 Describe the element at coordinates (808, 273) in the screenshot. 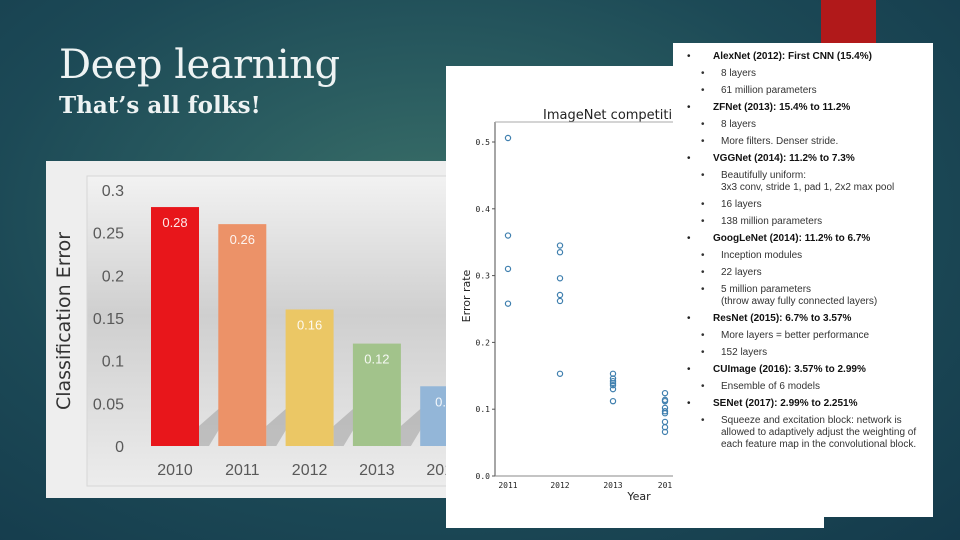

I see `sub-bullet-item: • 22 layers` at that location.